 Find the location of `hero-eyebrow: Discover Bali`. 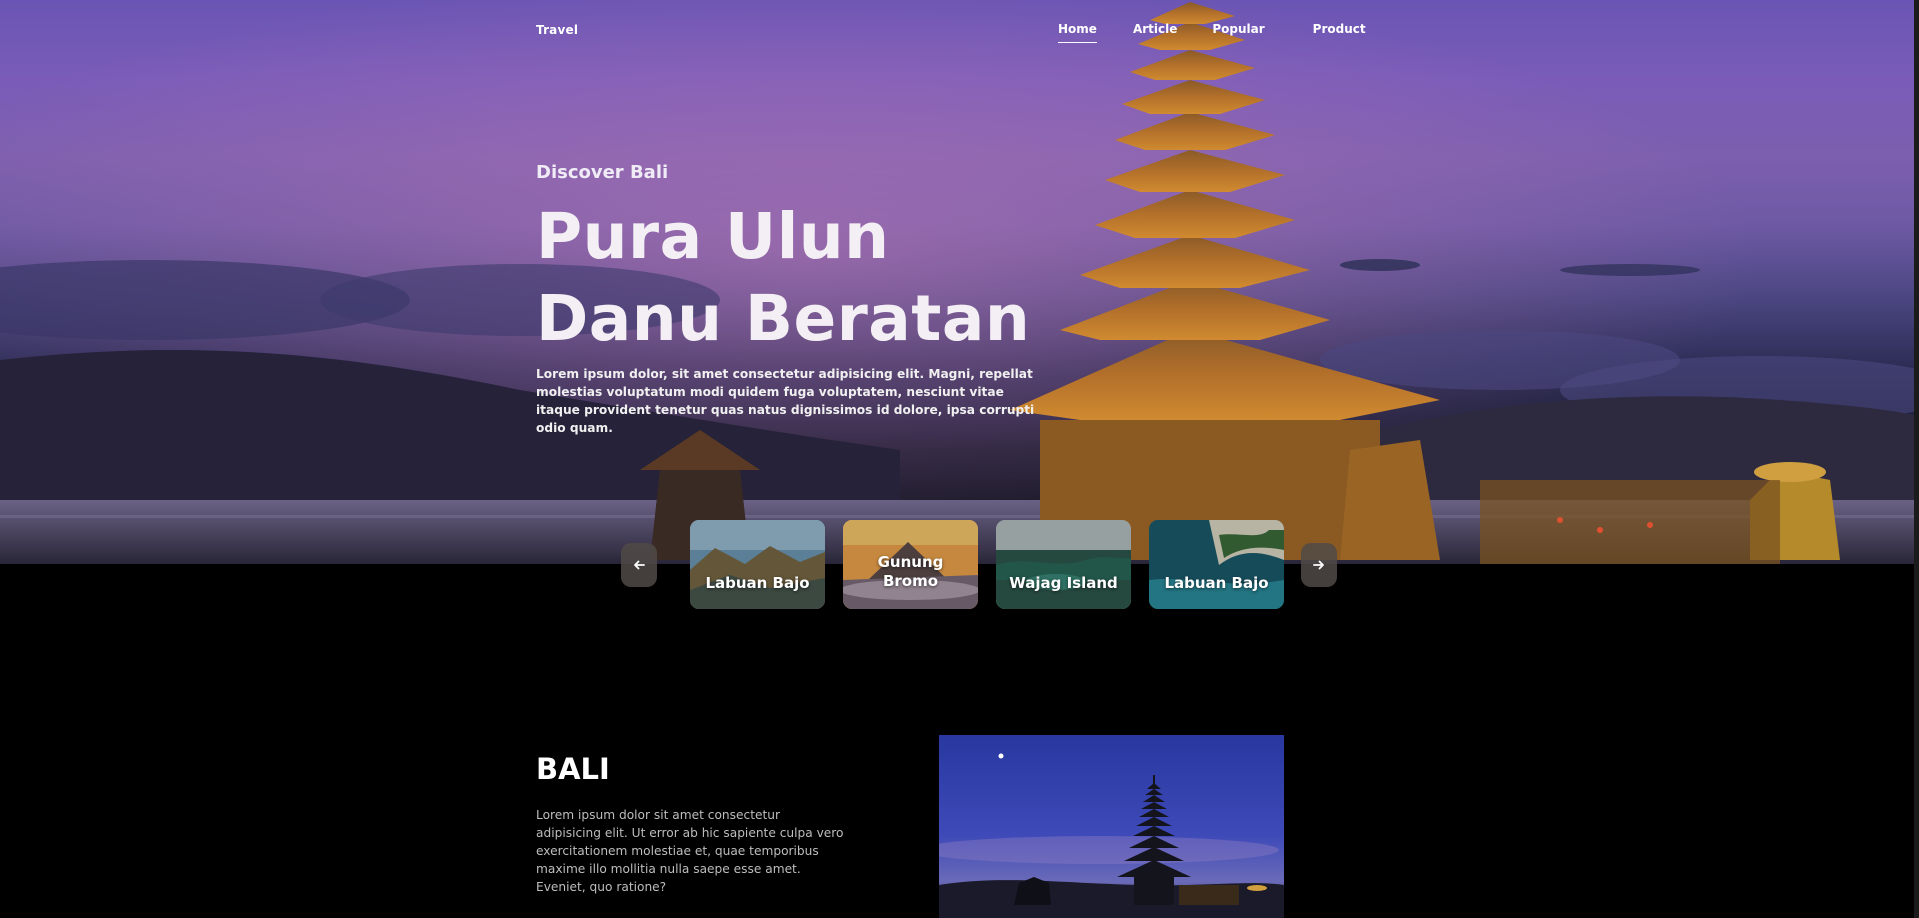

hero-eyebrow: Discover Bali is located at coordinates (602, 172).